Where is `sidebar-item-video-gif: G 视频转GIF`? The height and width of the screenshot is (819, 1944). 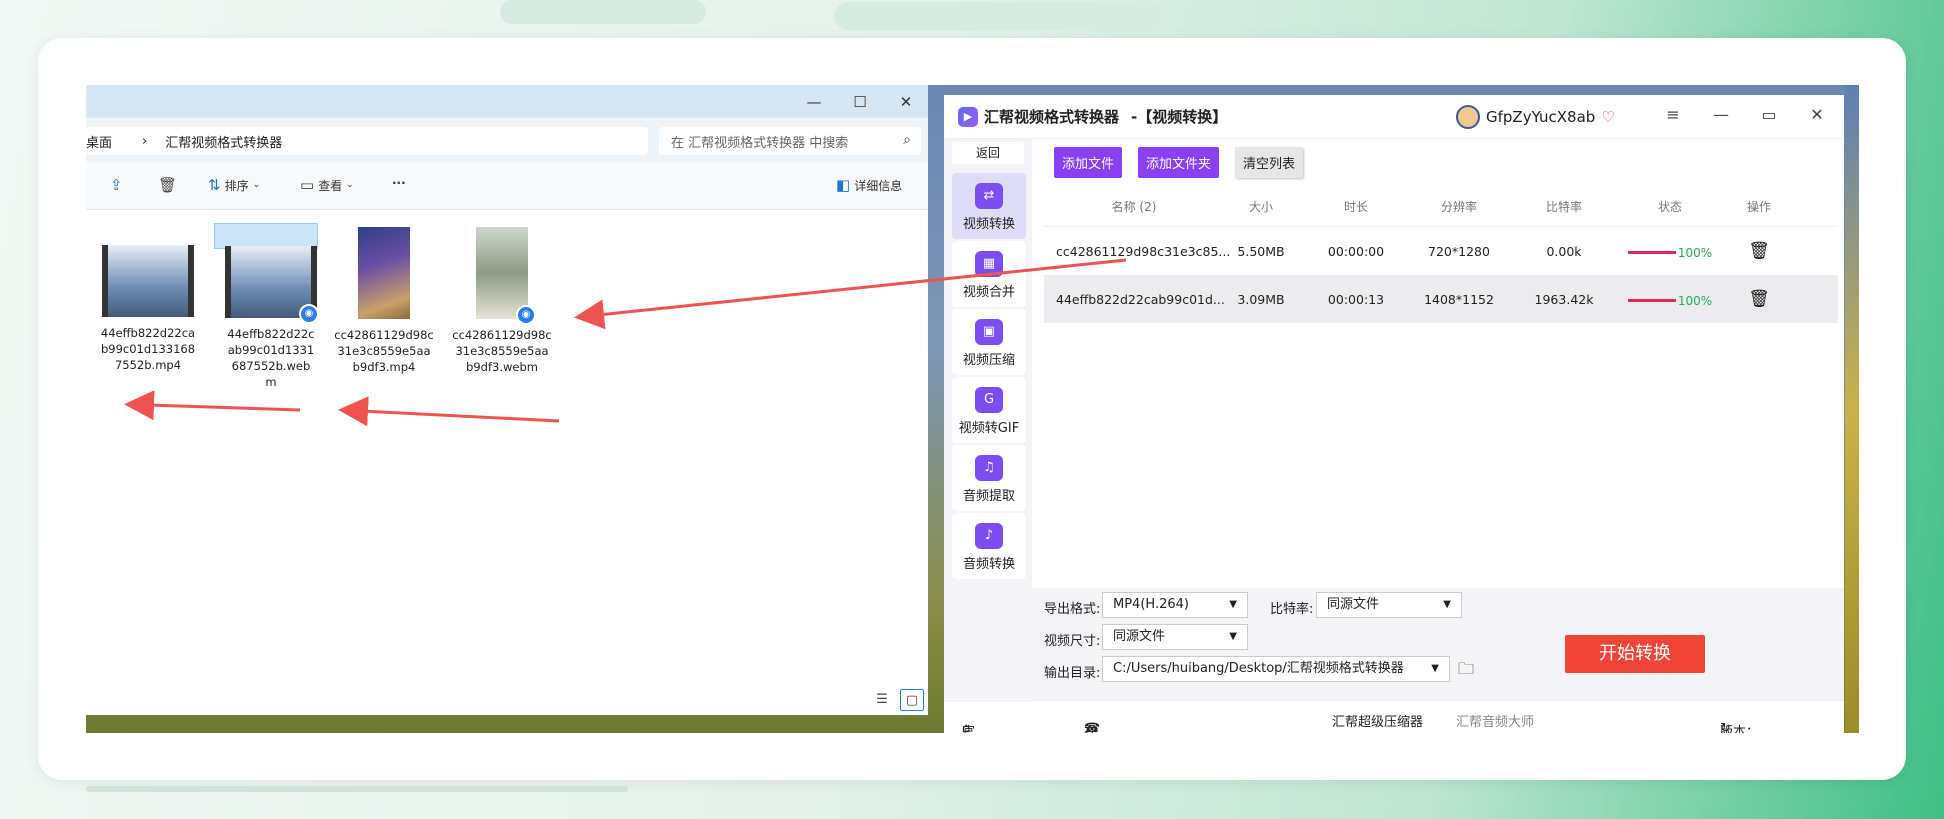
sidebar-item-video-gif: G 视频转GIF is located at coordinates (989, 410).